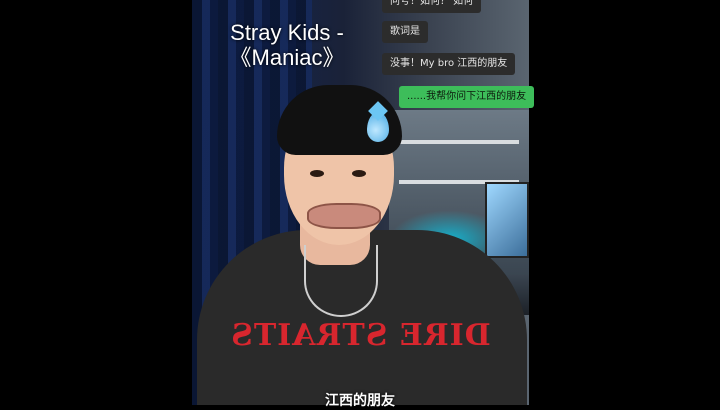  Describe the element at coordinates (449, 64) in the screenshot. I see `chat-message: 没事！My bro 江西的朋友` at that location.